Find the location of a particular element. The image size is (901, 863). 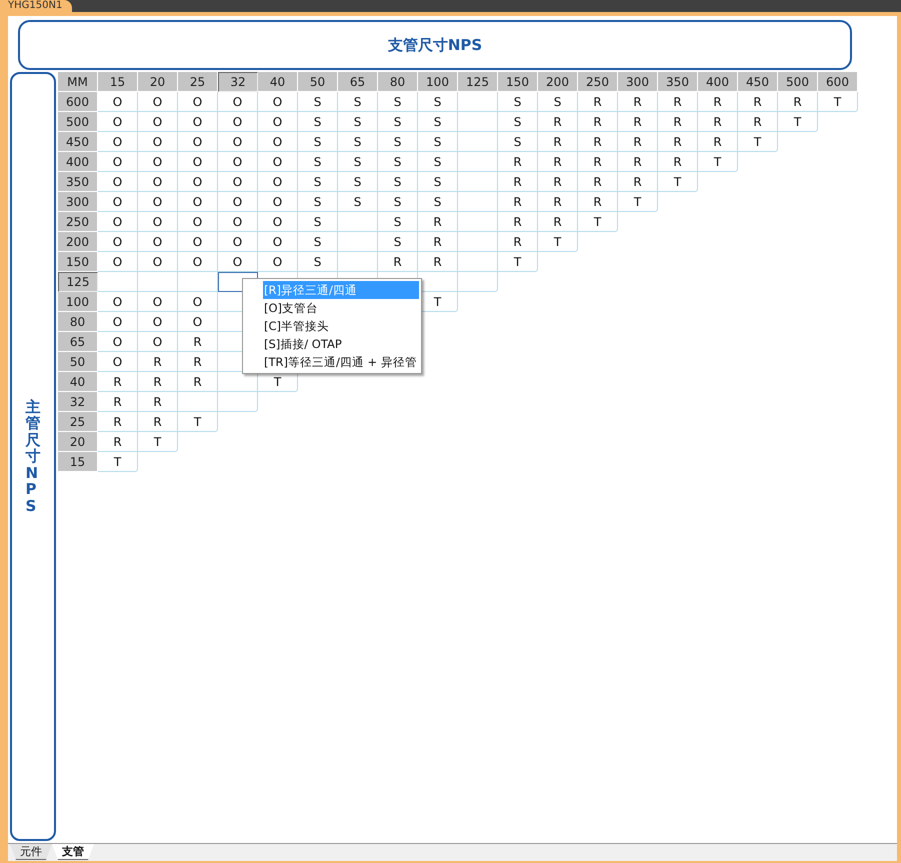

column-header: 600 is located at coordinates (838, 82).